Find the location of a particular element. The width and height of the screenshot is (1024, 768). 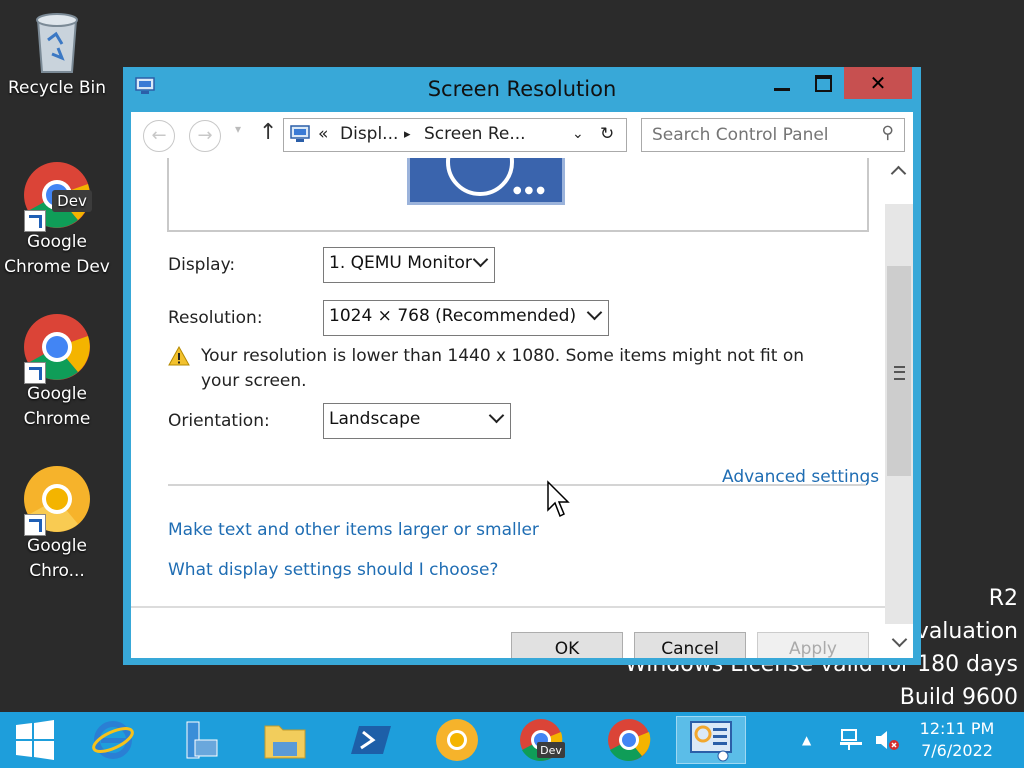

network-icon is located at coordinates (851, 740).